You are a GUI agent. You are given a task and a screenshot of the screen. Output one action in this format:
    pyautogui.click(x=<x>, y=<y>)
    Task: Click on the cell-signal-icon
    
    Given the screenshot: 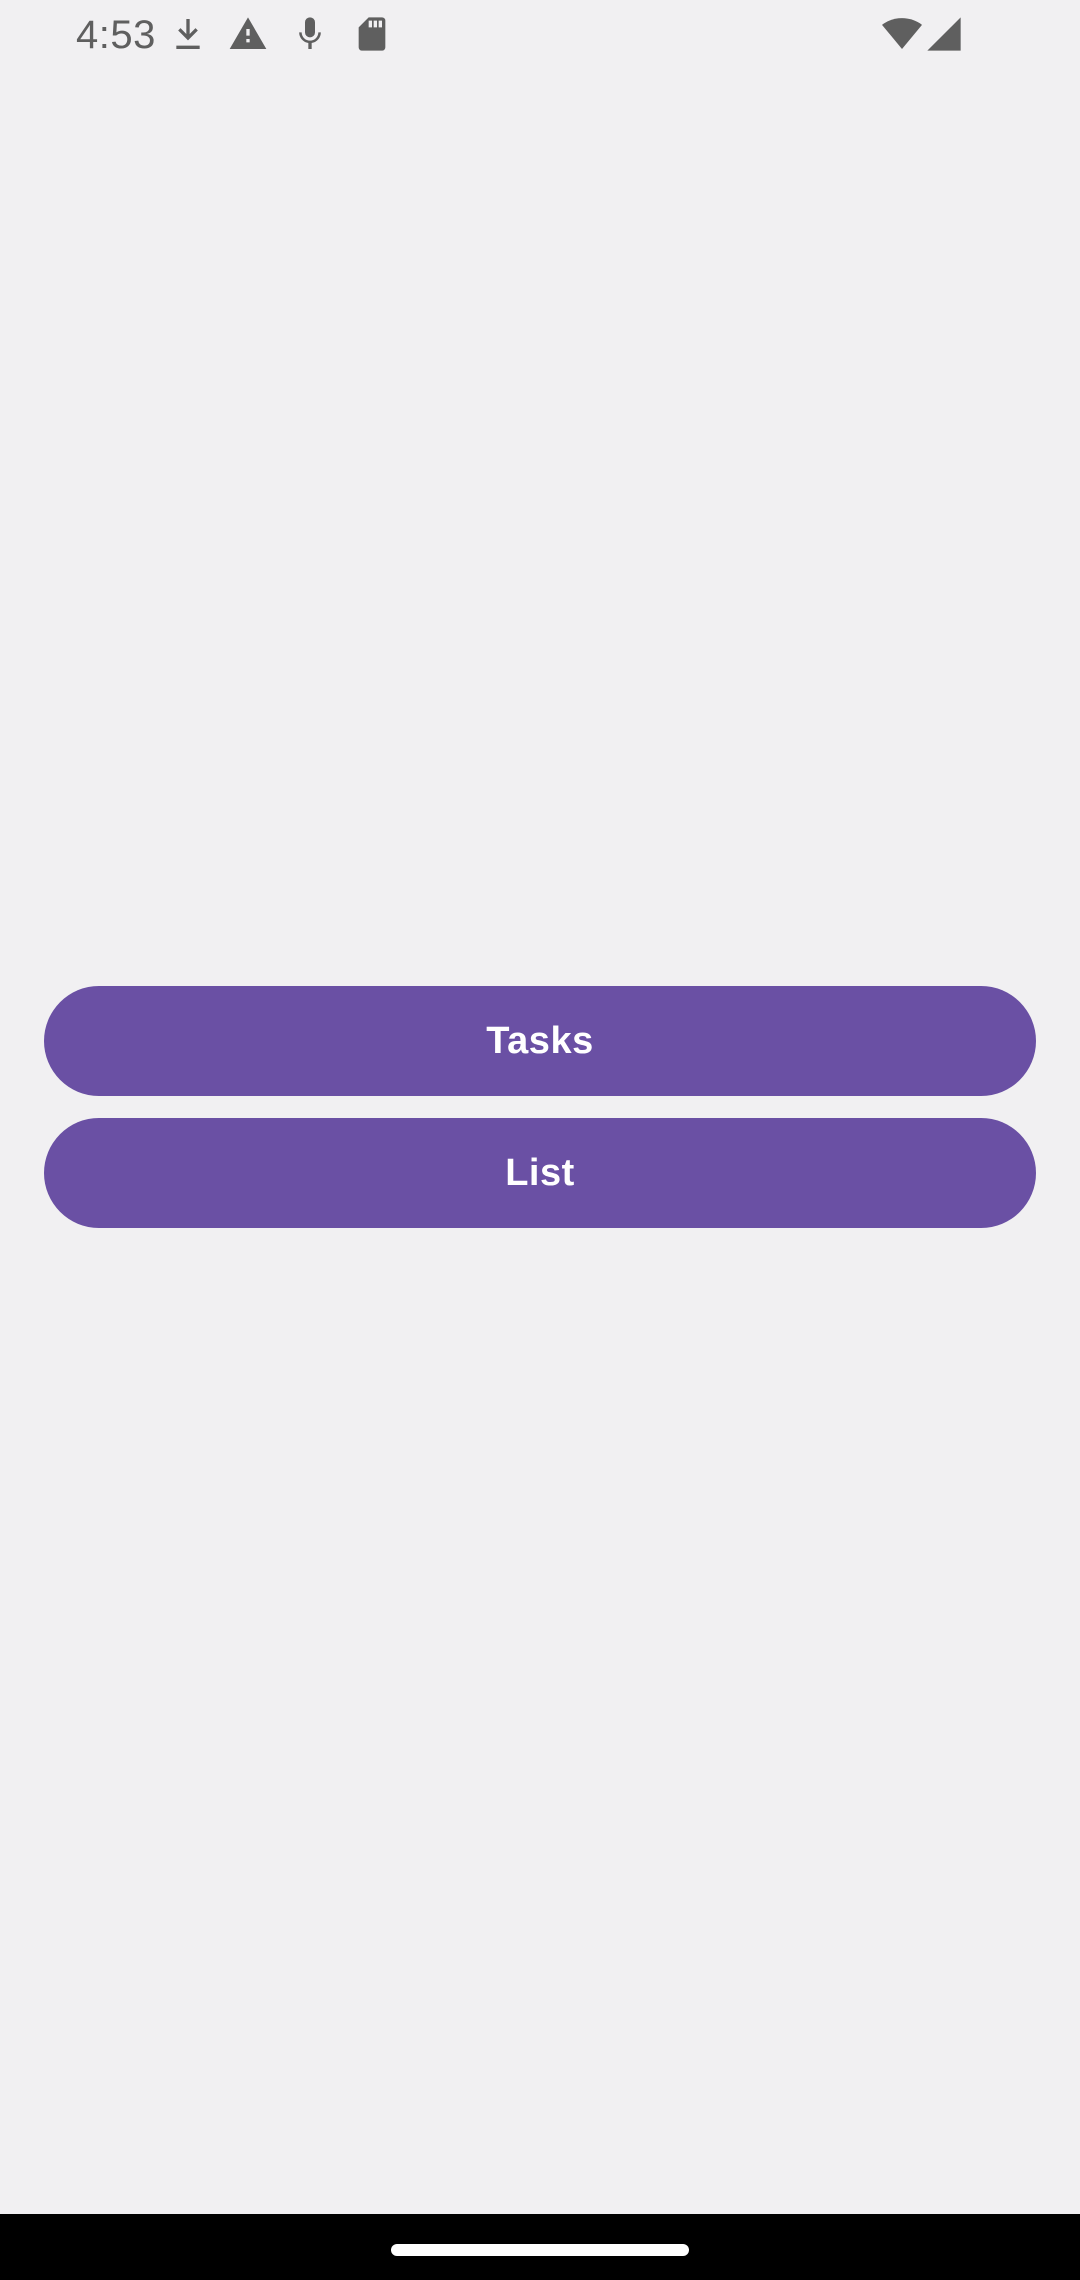 What is the action you would take?
    pyautogui.click(x=944, y=34)
    